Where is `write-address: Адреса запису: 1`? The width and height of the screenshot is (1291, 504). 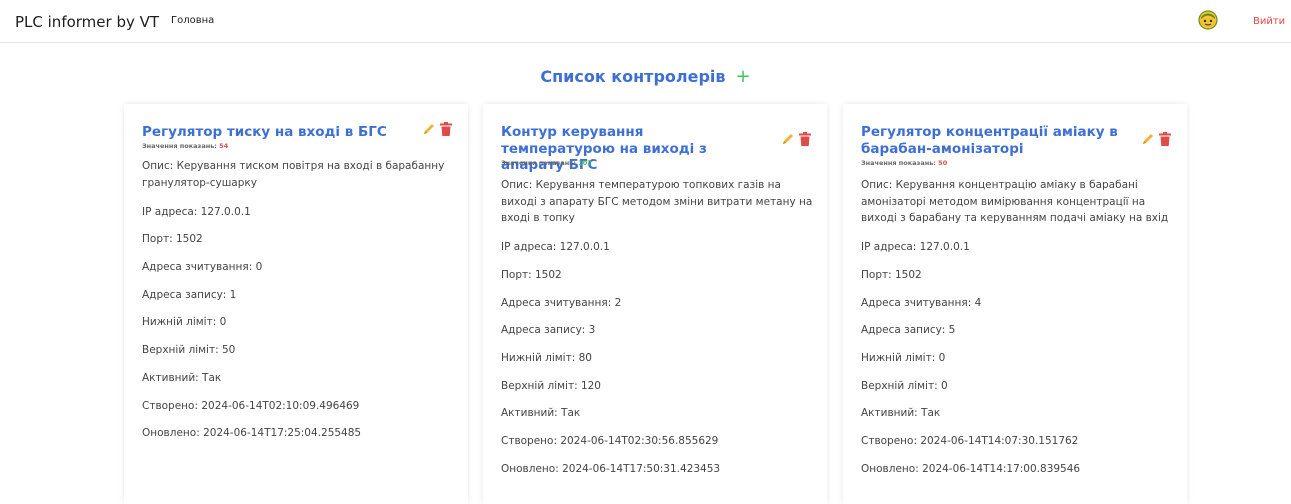
write-address: Адреса запису: 1 is located at coordinates (189, 294).